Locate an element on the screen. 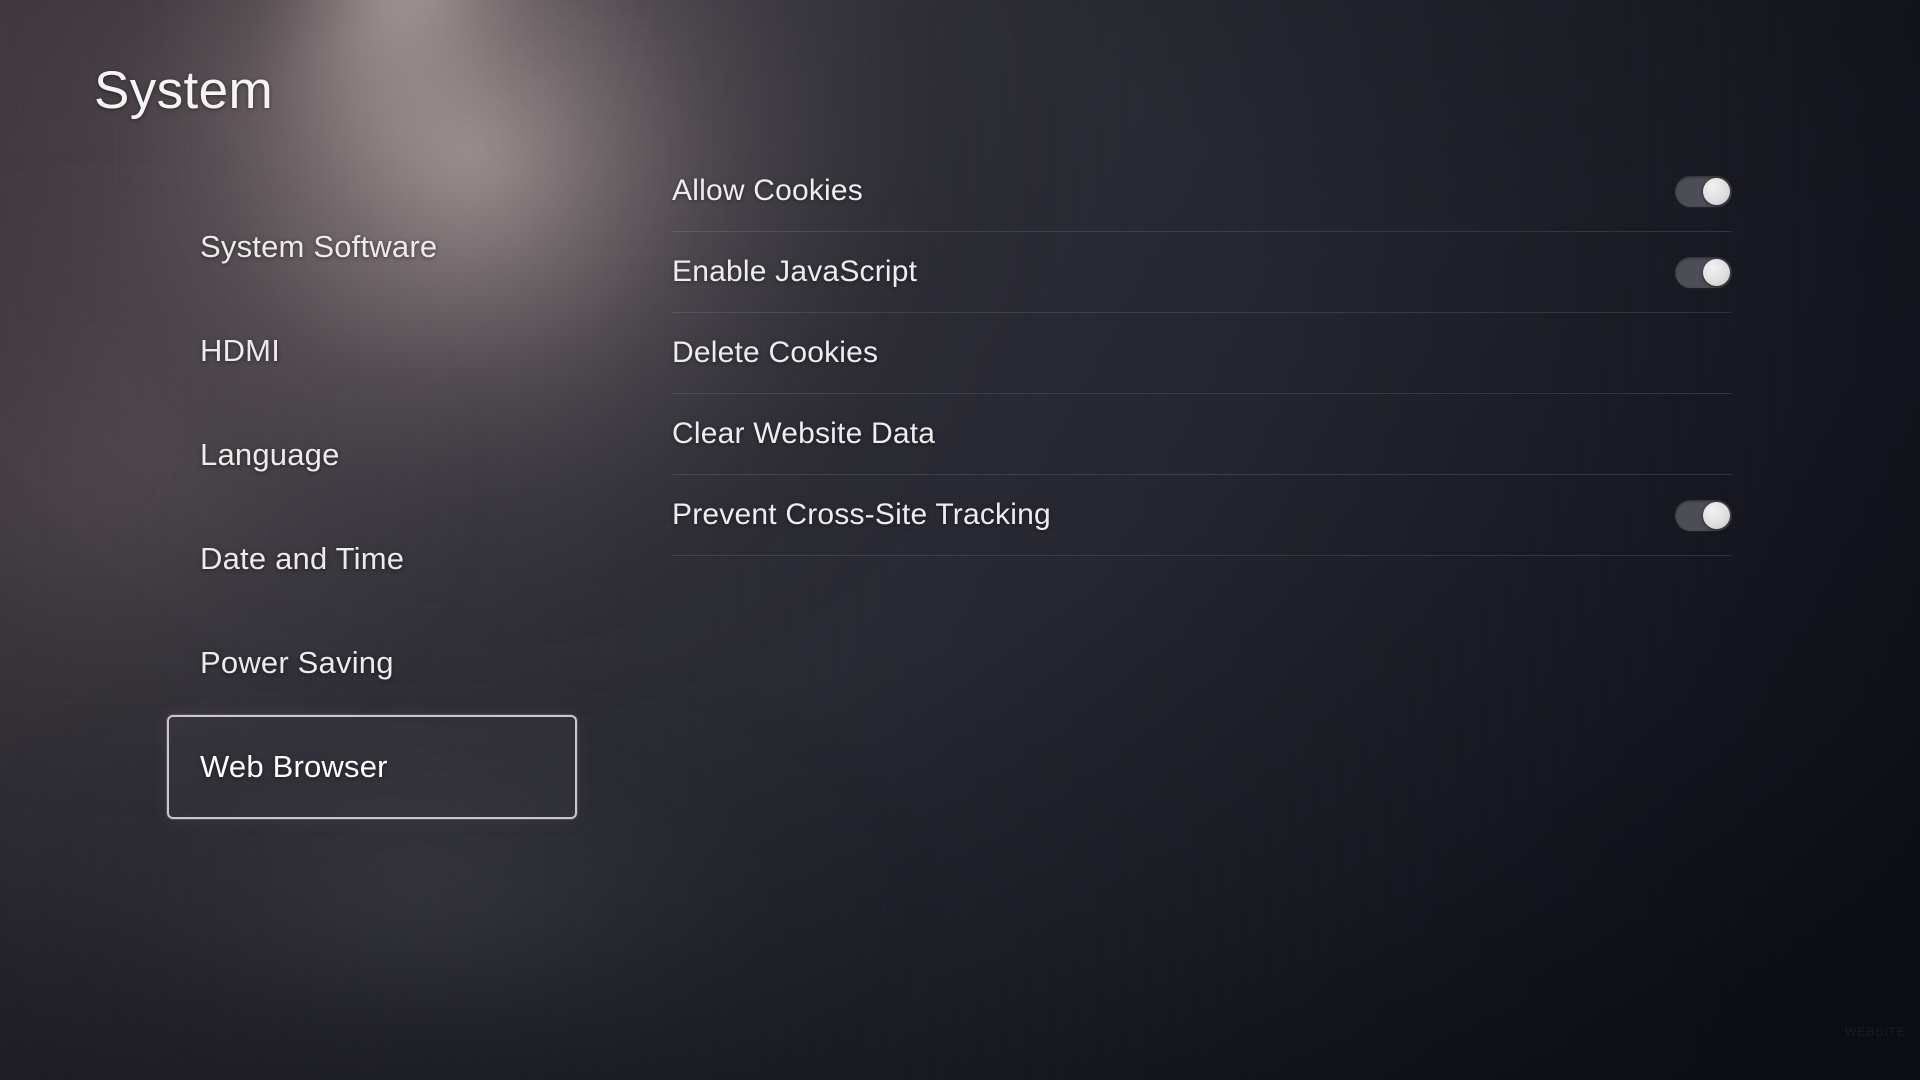  toggle-enable-javascript is located at coordinates (1703, 272).